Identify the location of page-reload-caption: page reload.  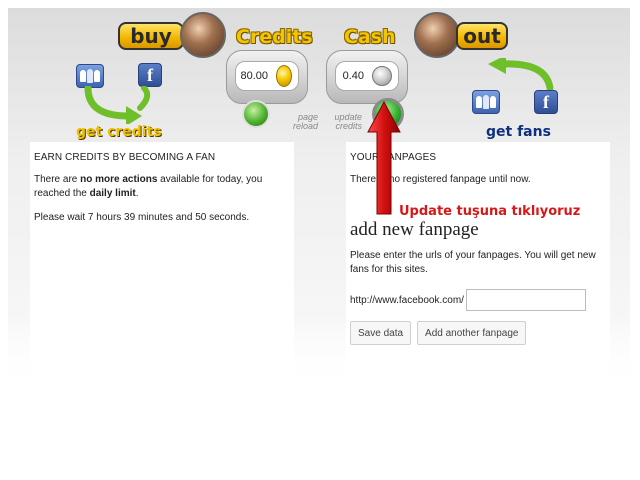
(305, 121).